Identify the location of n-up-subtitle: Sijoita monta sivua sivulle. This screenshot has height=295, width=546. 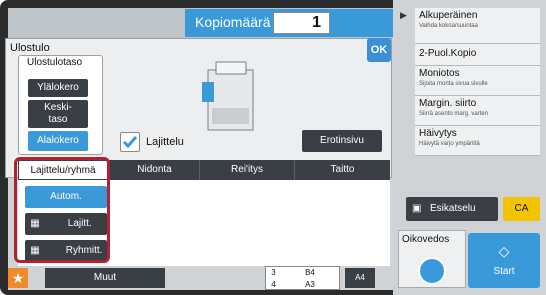
(453, 84).